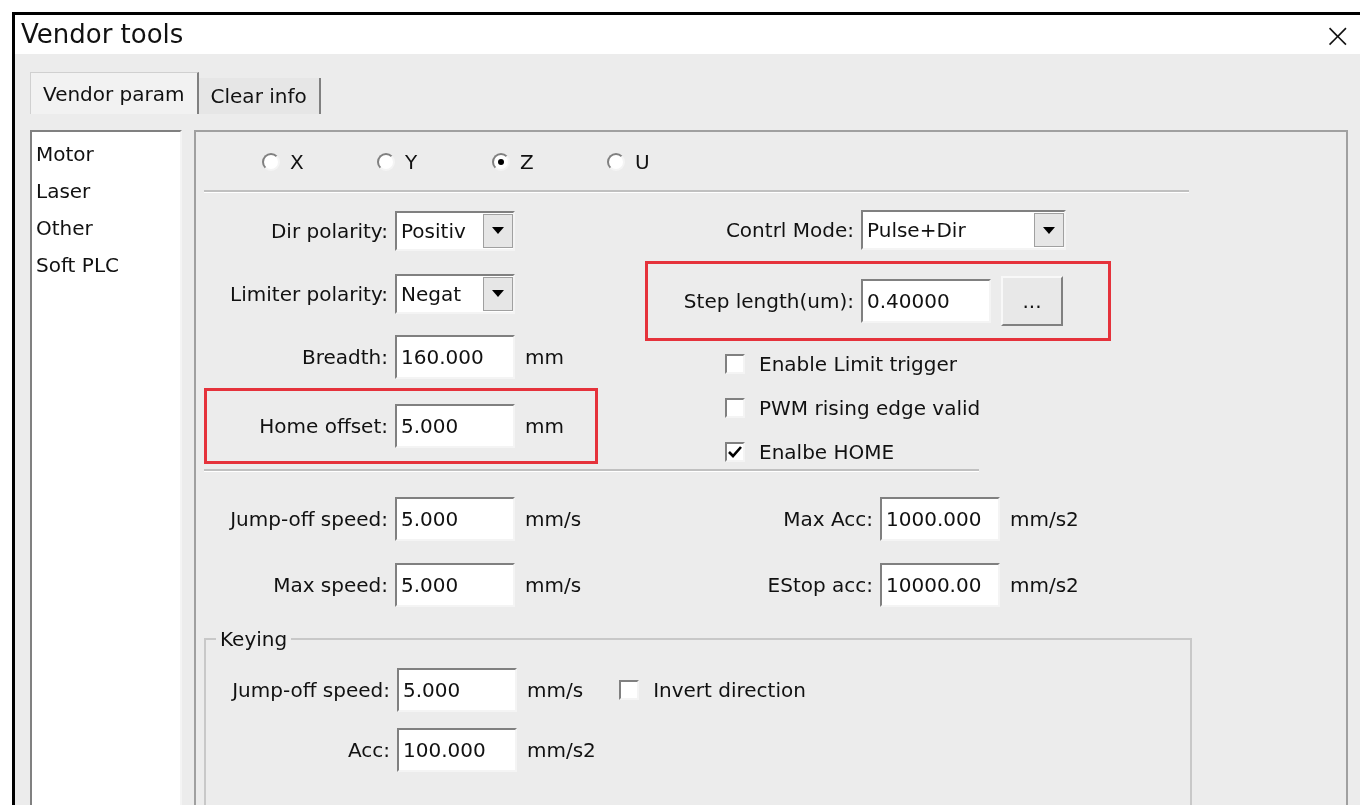 The image size is (1360, 805). What do you see at coordinates (729, 690) in the screenshot?
I see `checkbox-label: Invert direction` at bounding box center [729, 690].